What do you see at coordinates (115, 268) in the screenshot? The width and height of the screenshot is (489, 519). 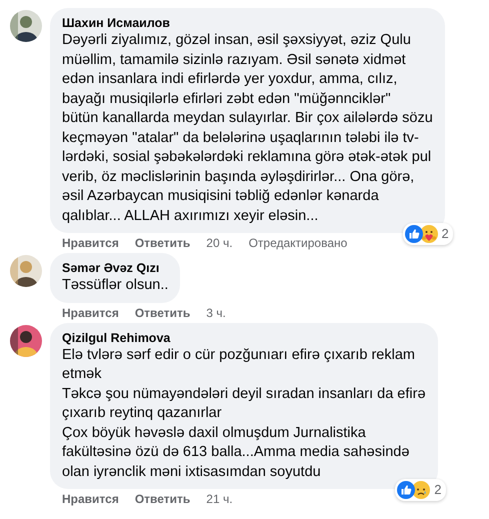 I see `author-name: Səmər Əvəz Qızı` at bounding box center [115, 268].